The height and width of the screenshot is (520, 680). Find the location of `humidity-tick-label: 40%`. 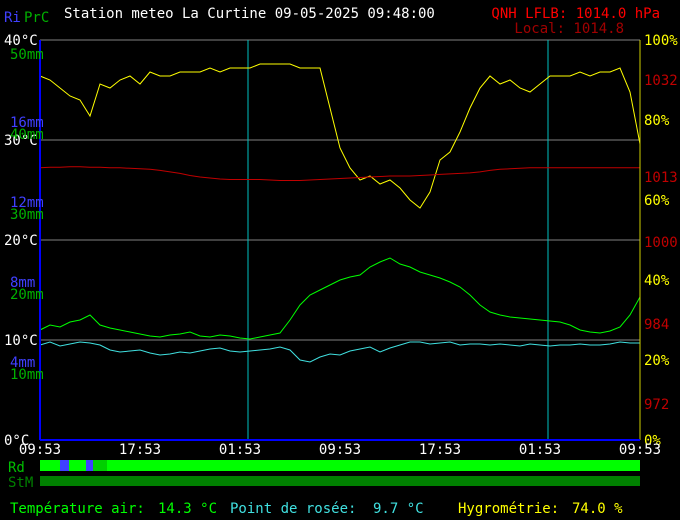

humidity-tick-label: 40% is located at coordinates (657, 281).